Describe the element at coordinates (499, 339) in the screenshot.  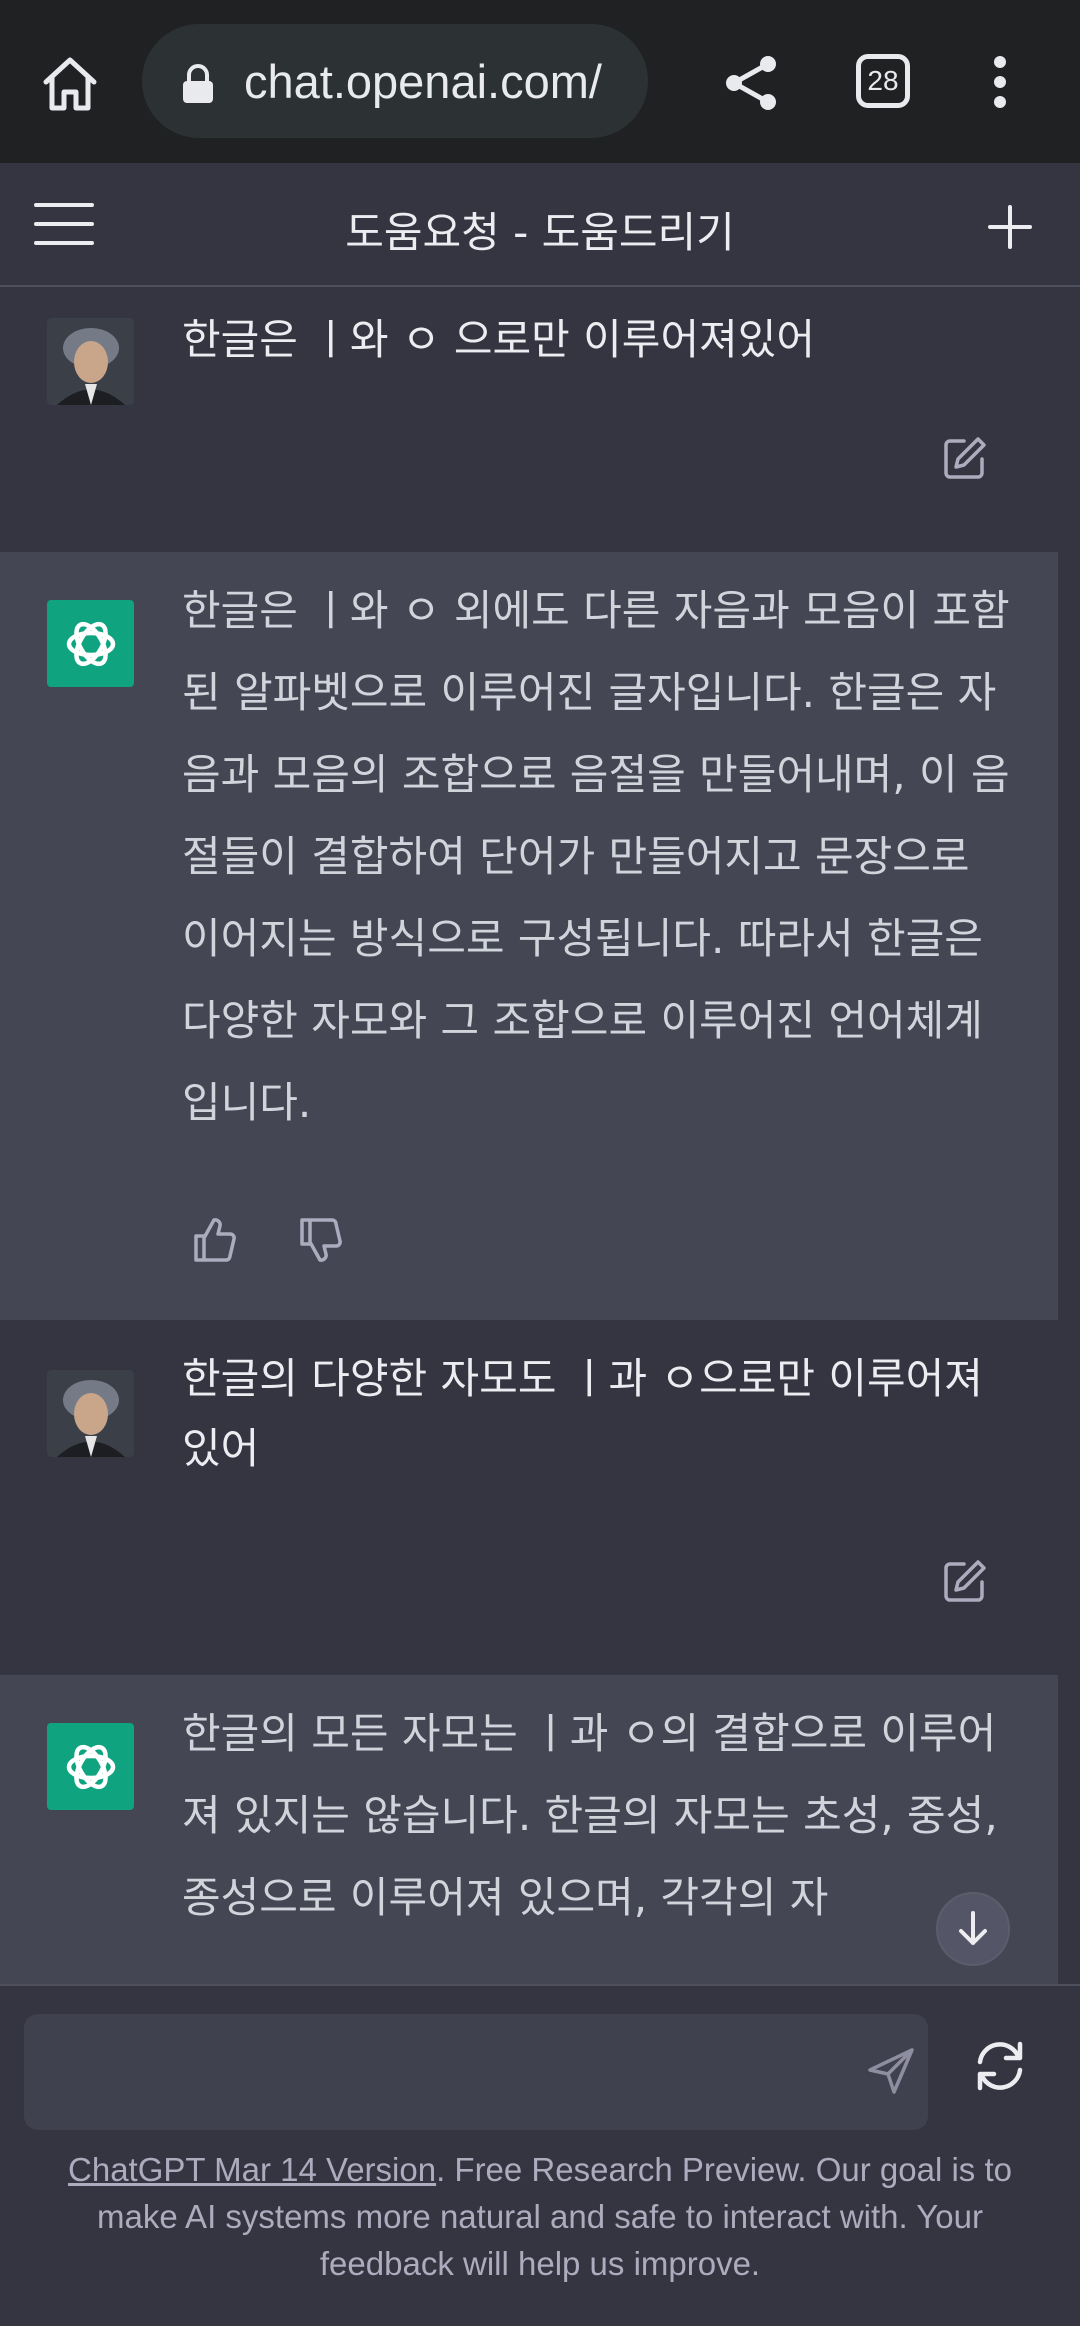
I see `message-text: 한글은 ㅣ와 ㅇ 으로만 이루어져있어` at that location.